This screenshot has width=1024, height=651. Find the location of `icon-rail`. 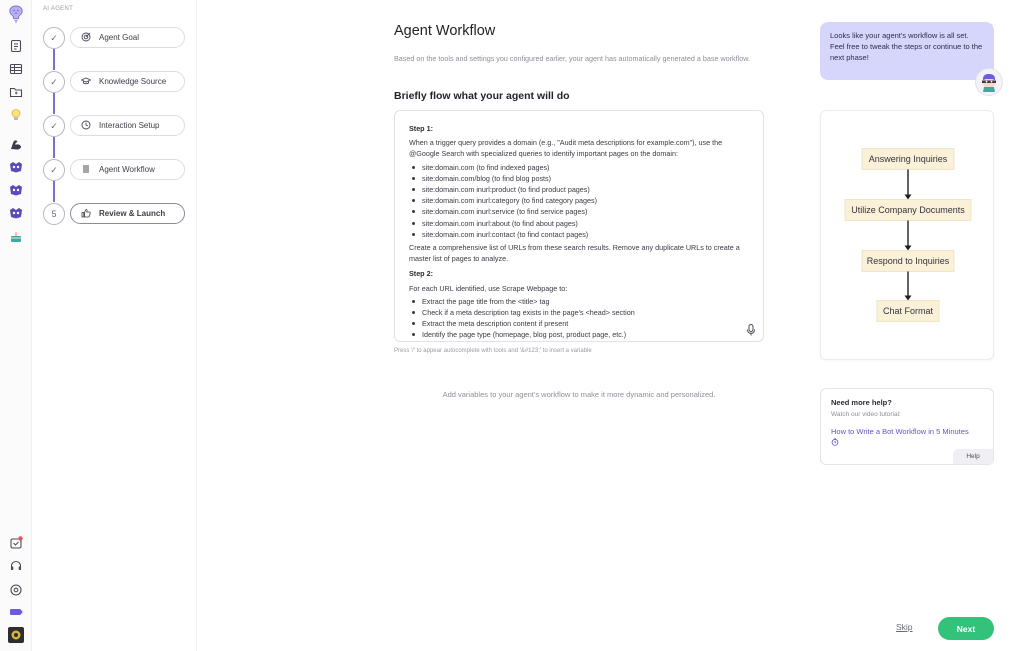

icon-rail is located at coordinates (16, 325).